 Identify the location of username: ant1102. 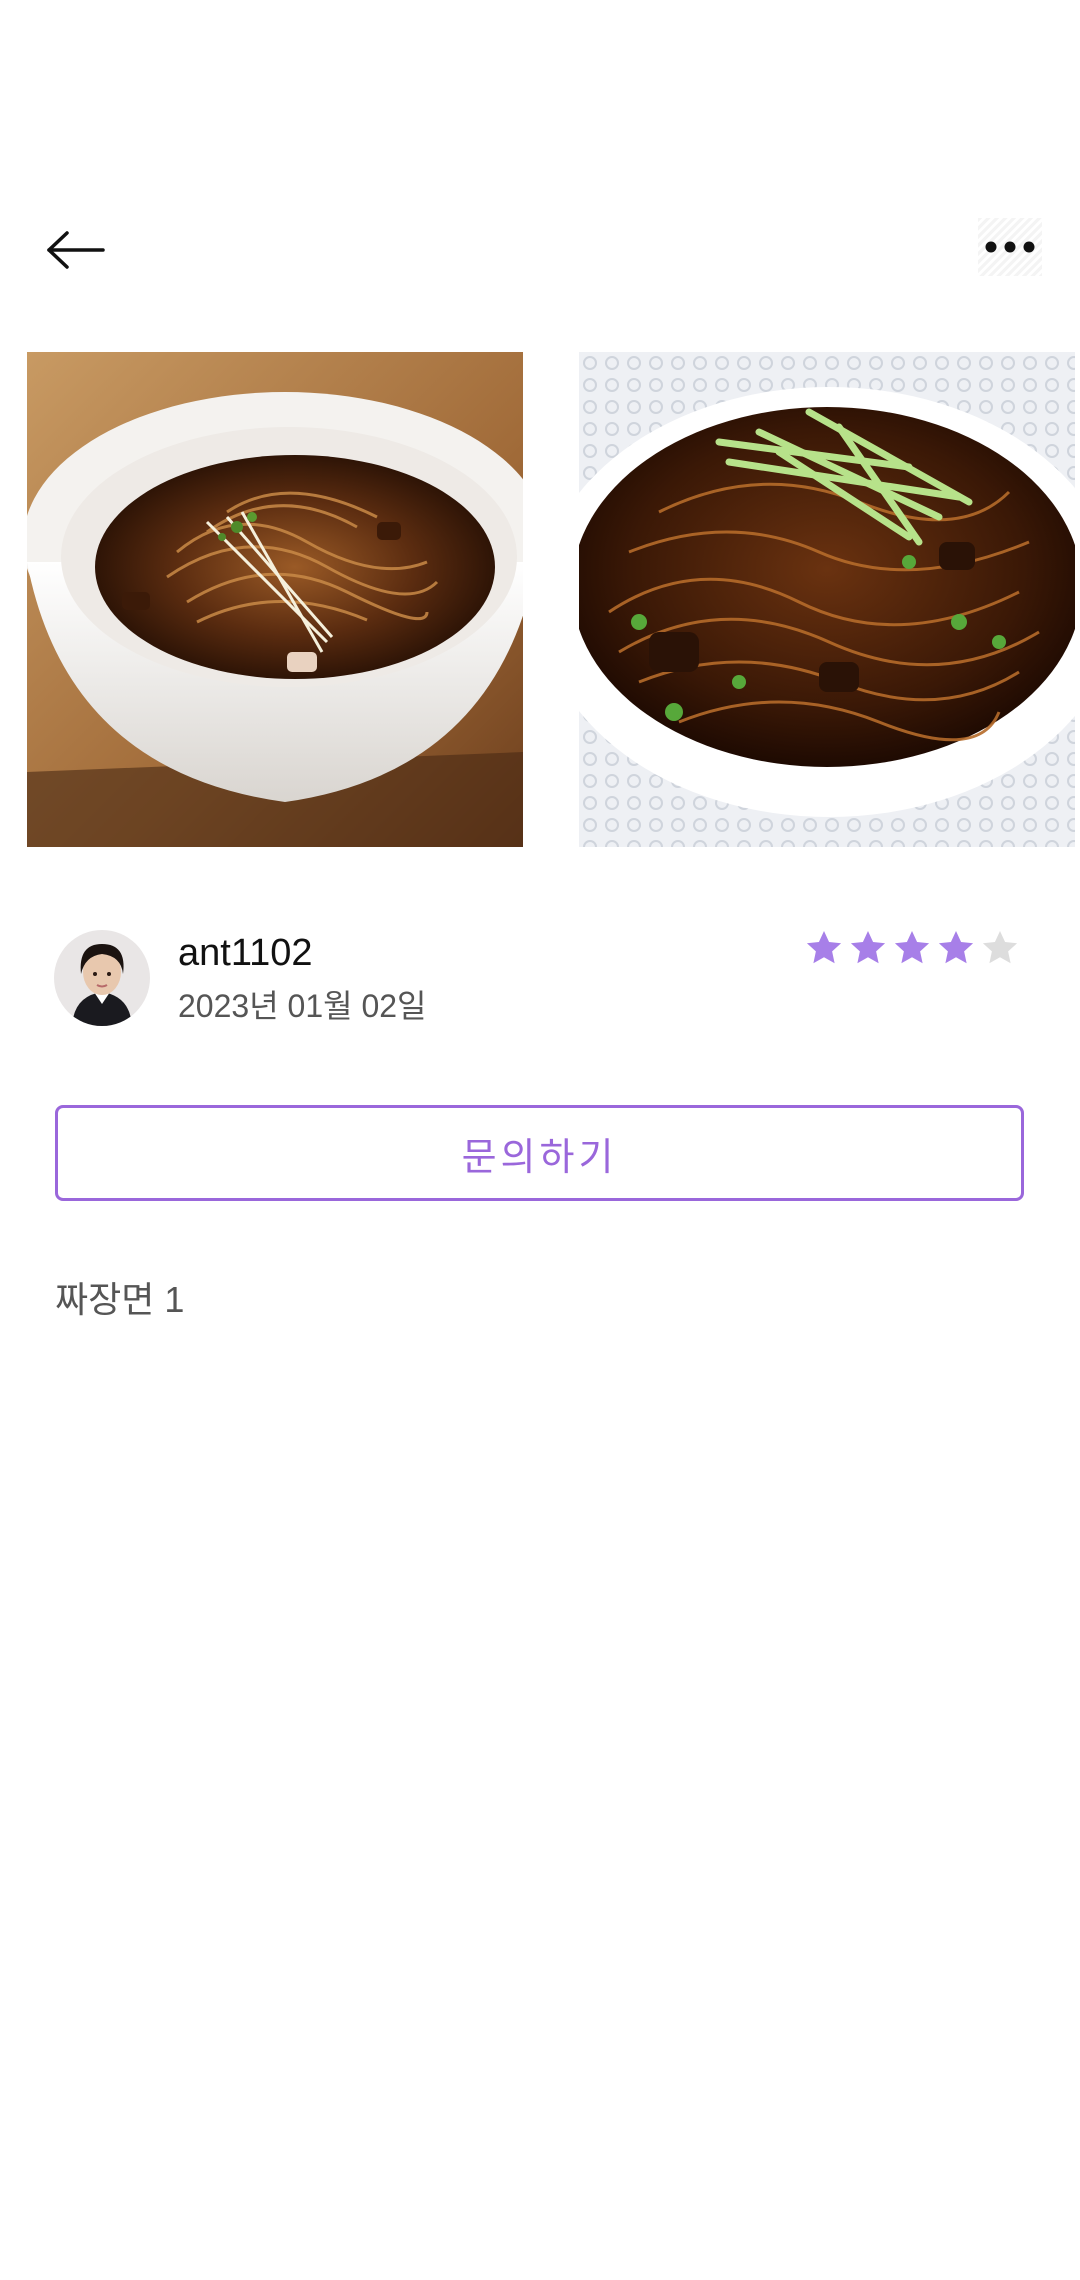
(245, 953).